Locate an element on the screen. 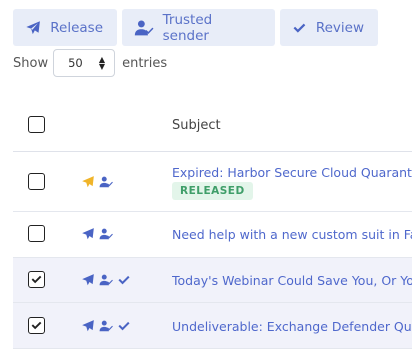 This screenshot has height=356, width=412. status-badge: RELEASED is located at coordinates (212, 191).